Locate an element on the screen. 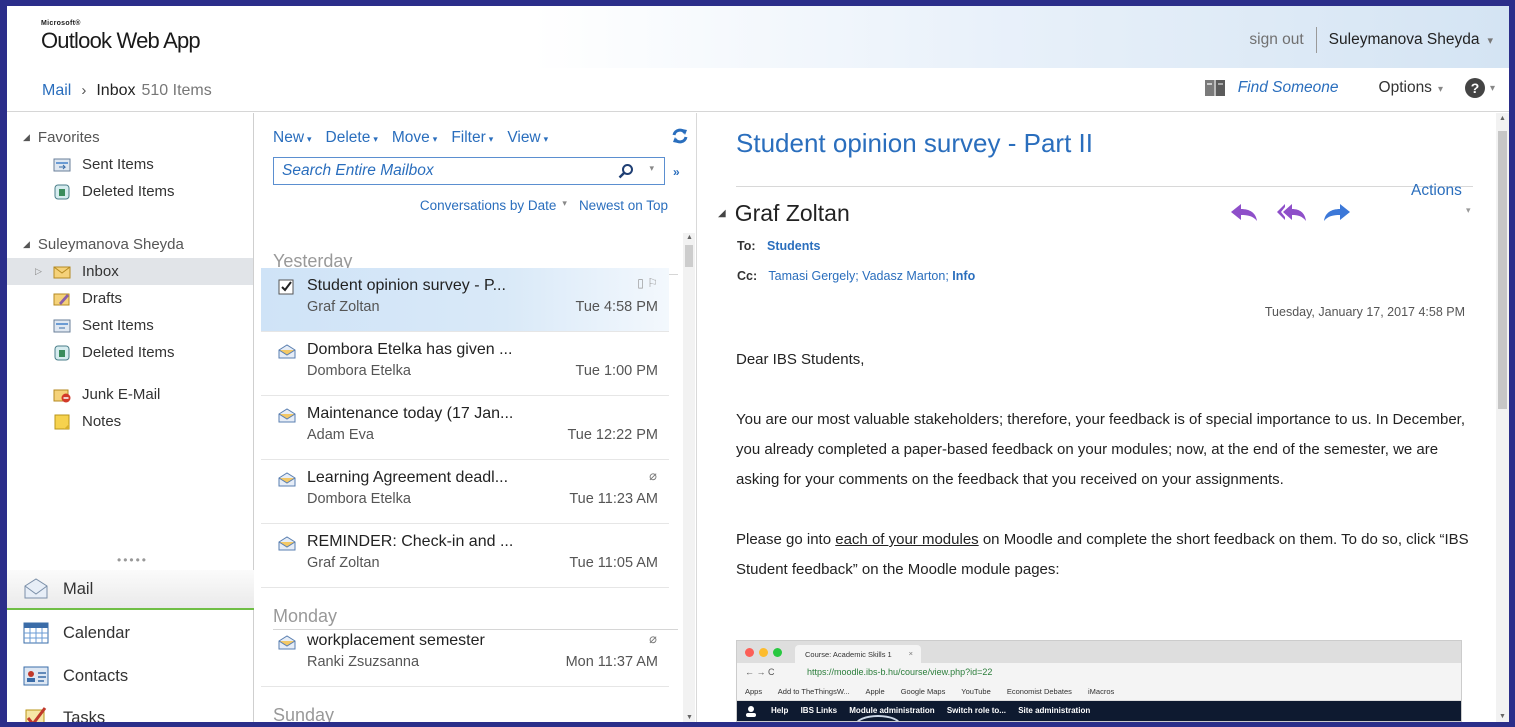 The width and height of the screenshot is (1515, 727). search-box: ▾ is located at coordinates (469, 171).